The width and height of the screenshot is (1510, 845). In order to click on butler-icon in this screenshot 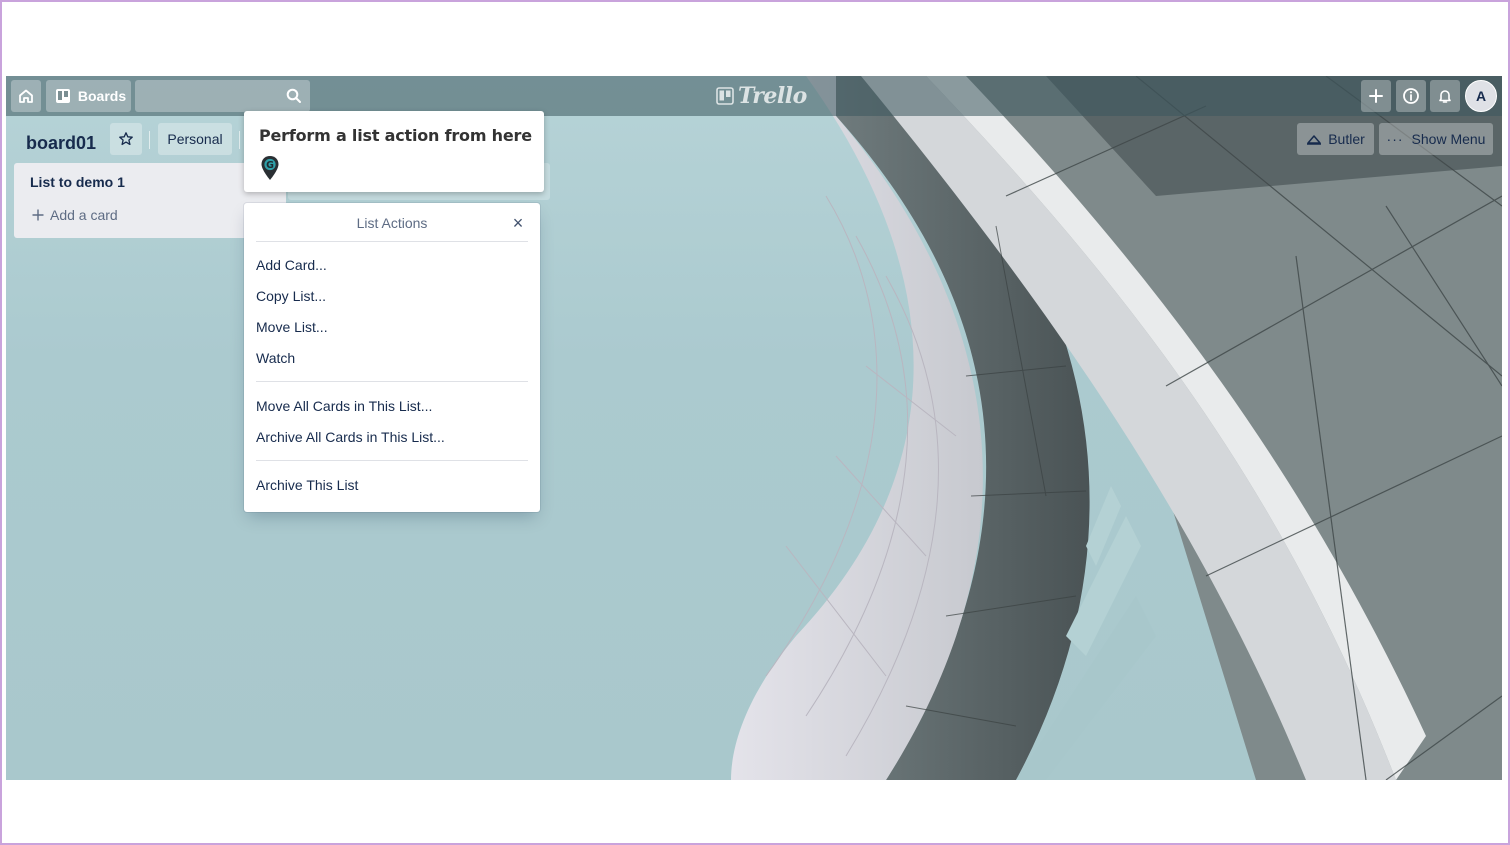, I will do `click(1314, 140)`.